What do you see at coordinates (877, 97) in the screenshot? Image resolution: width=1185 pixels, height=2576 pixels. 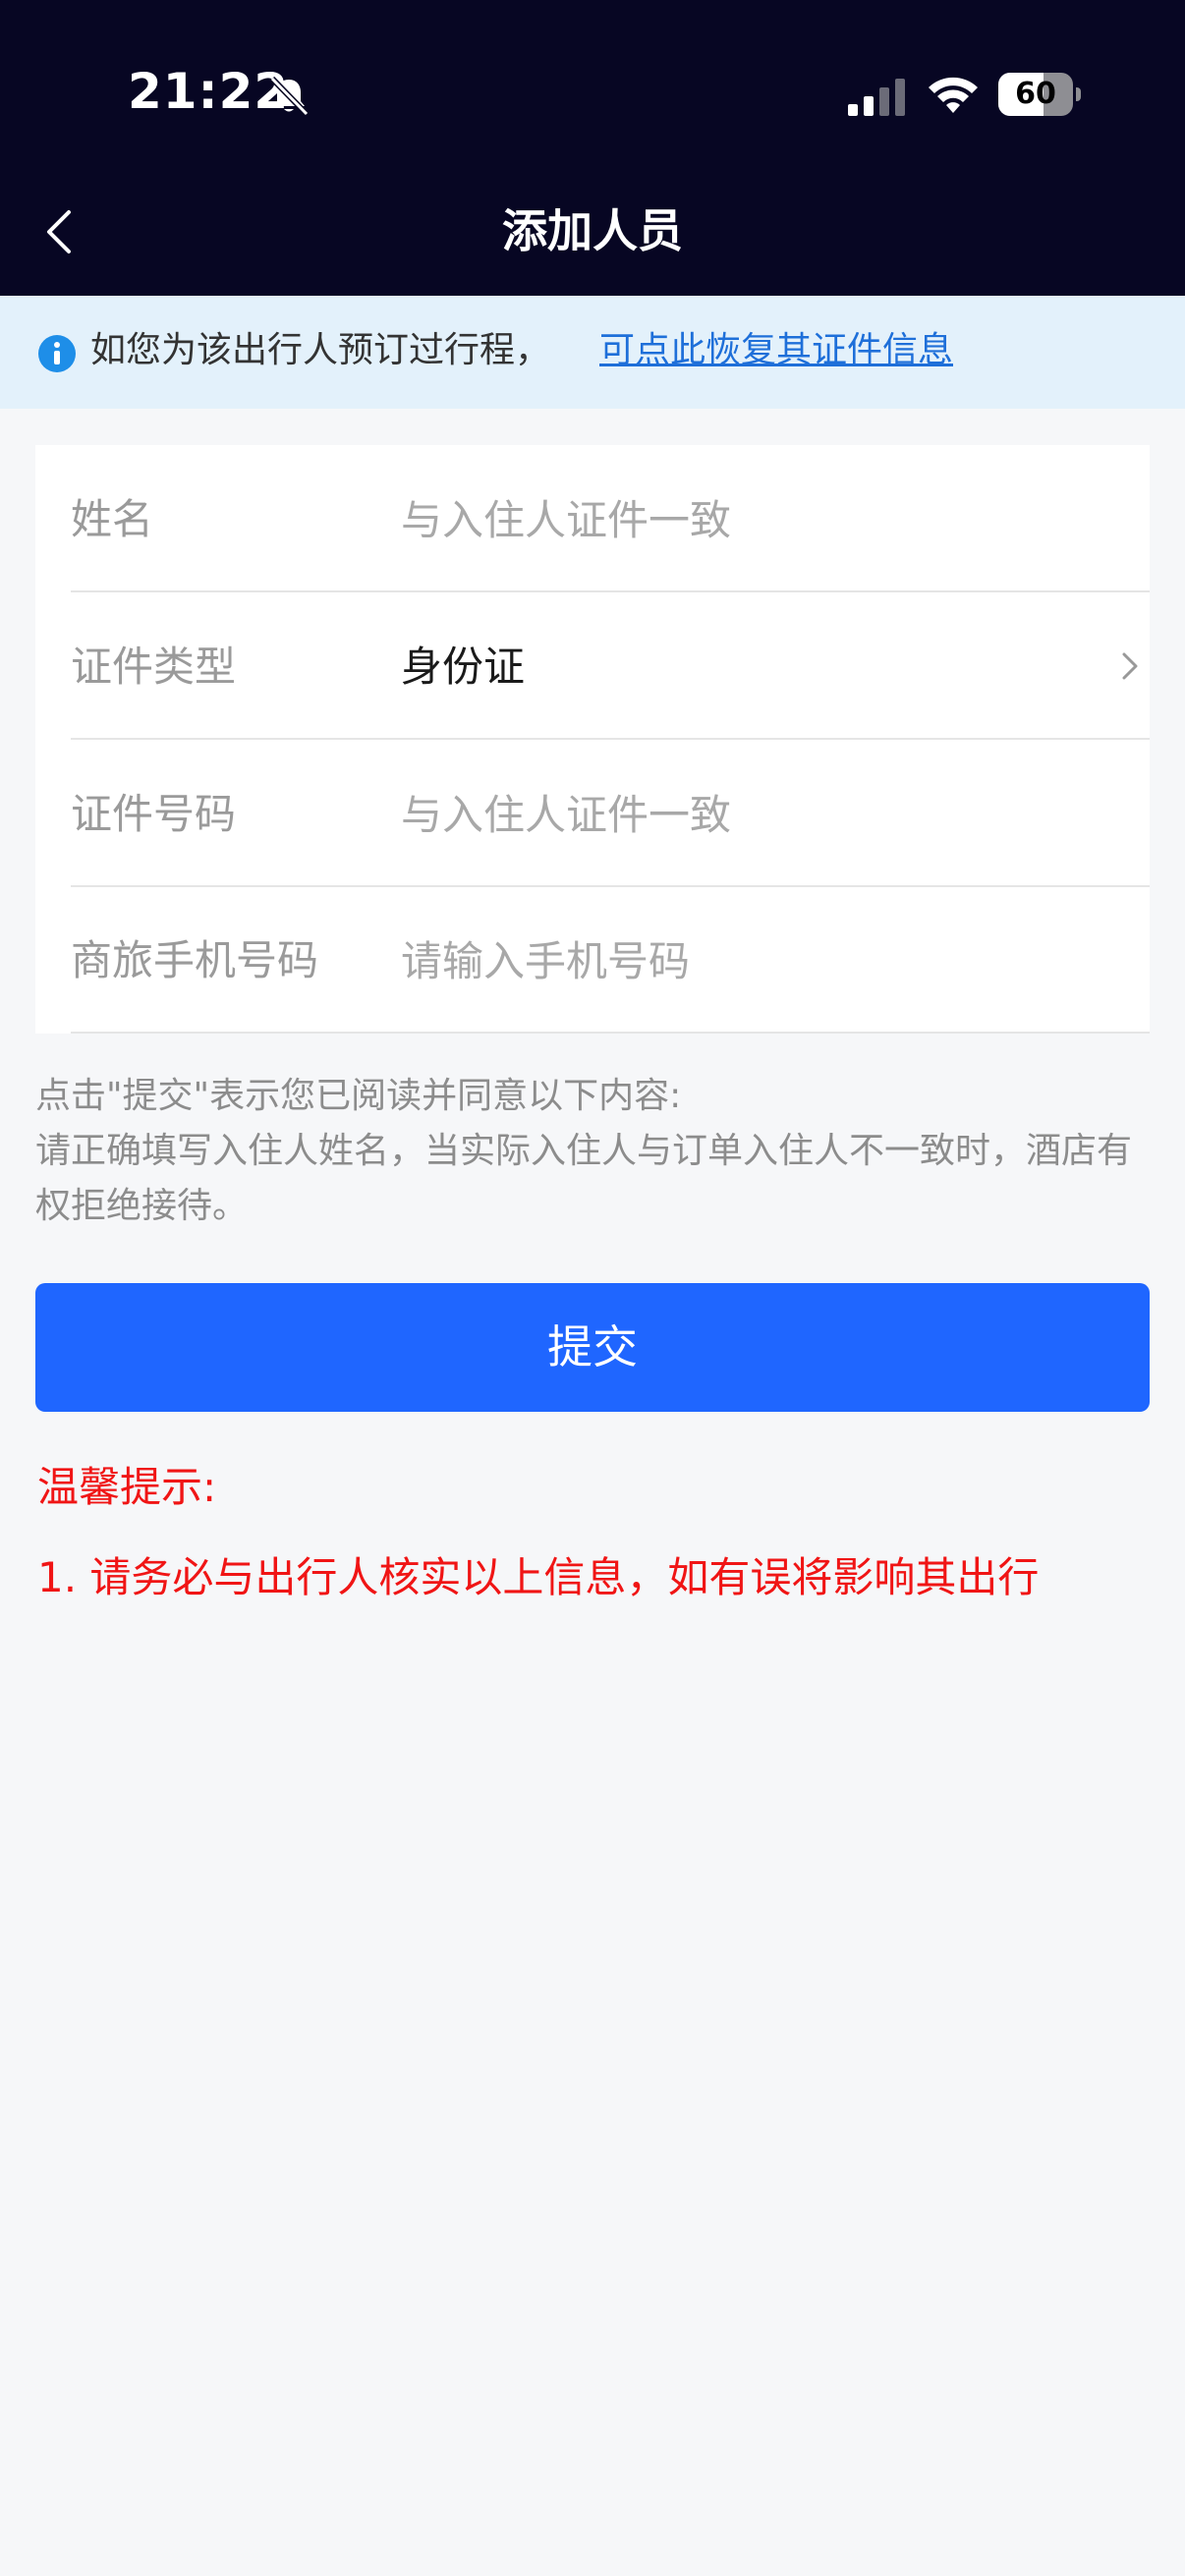 I see `cell-signal-icon` at bounding box center [877, 97].